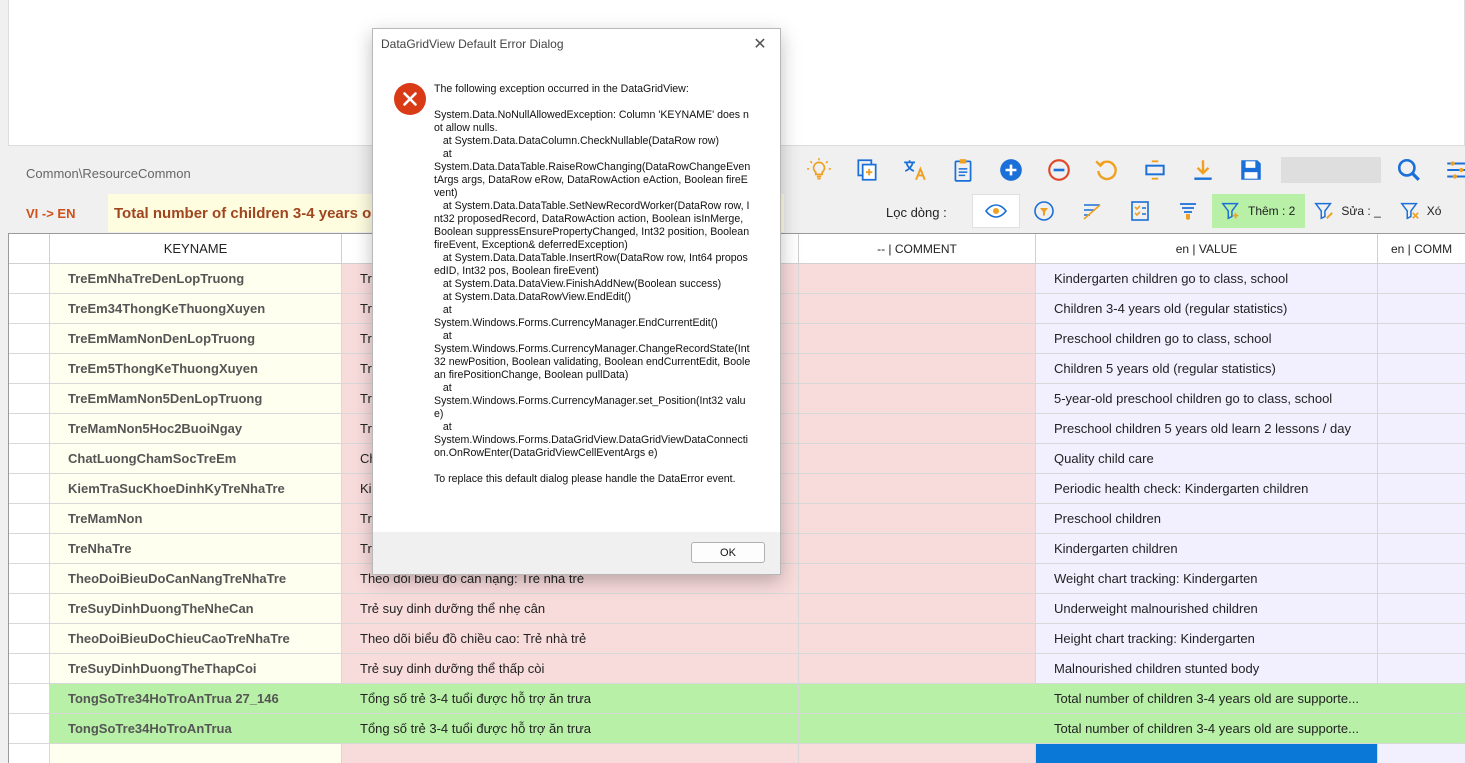 The width and height of the screenshot is (1465, 763). I want to click on search-box, so click(1331, 170).